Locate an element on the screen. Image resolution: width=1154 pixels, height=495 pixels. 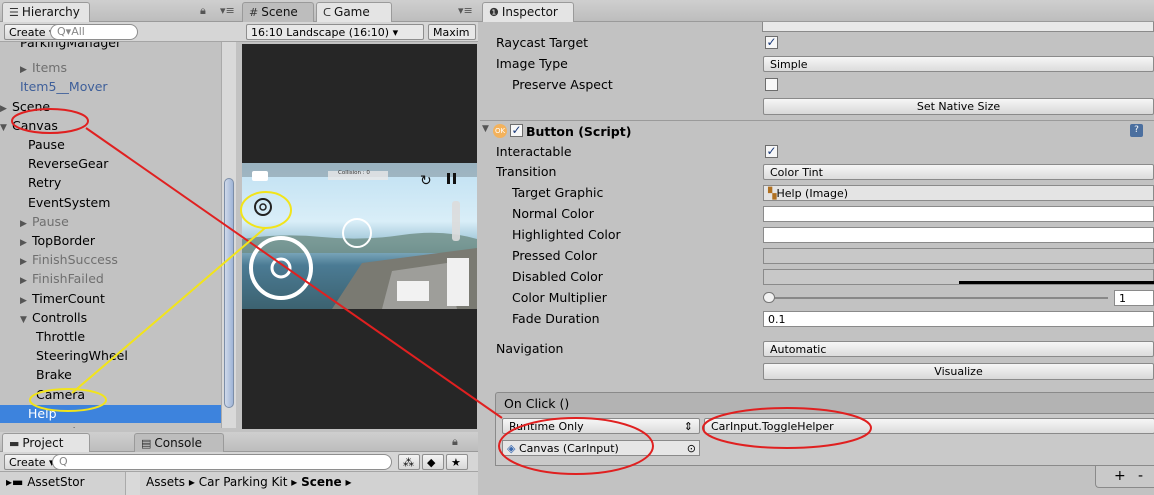
help-book-icon: ? is located at coordinates (1136, 130).